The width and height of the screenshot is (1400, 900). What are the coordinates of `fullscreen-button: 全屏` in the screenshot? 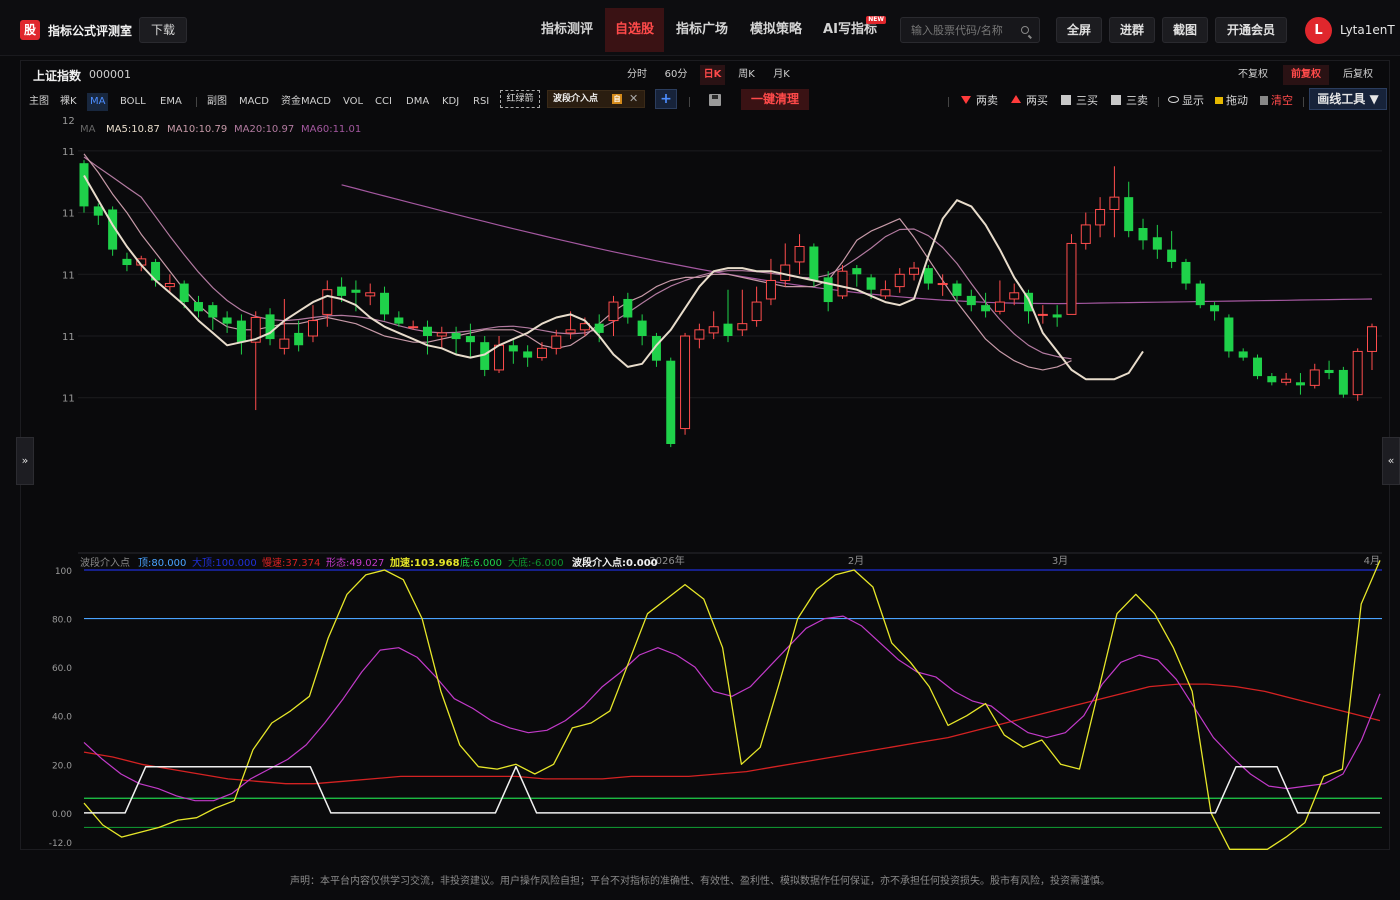 It's located at (1079, 30).